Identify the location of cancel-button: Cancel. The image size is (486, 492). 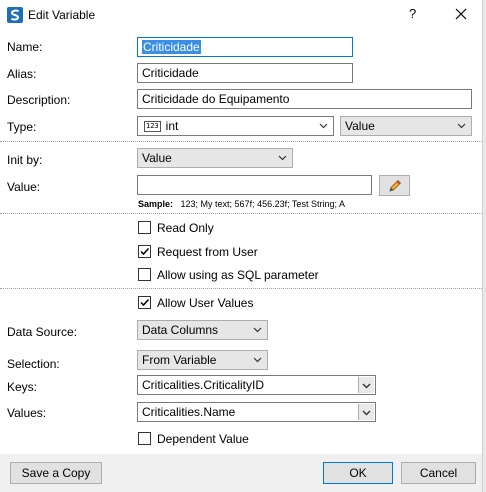
(438, 473).